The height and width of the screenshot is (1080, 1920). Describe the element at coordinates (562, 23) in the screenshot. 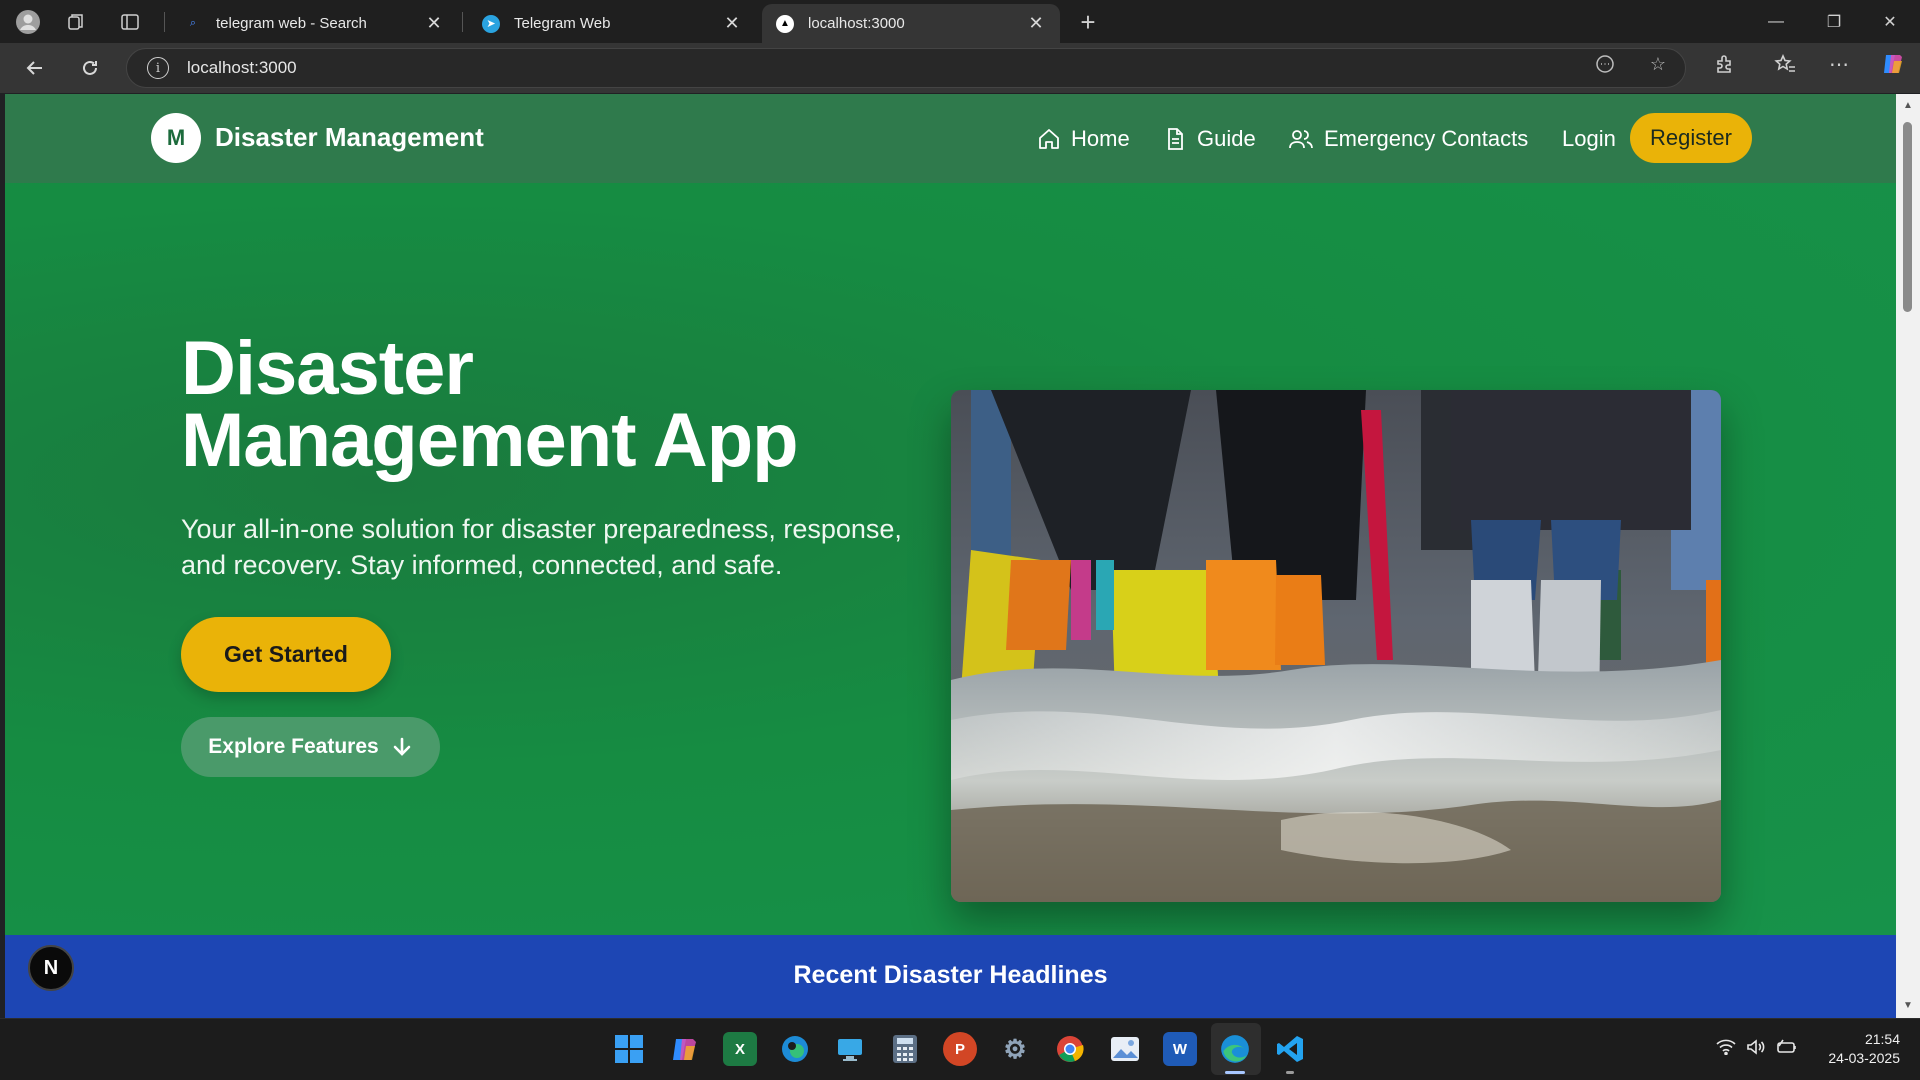

I see `tab-title: Telegram Web` at that location.